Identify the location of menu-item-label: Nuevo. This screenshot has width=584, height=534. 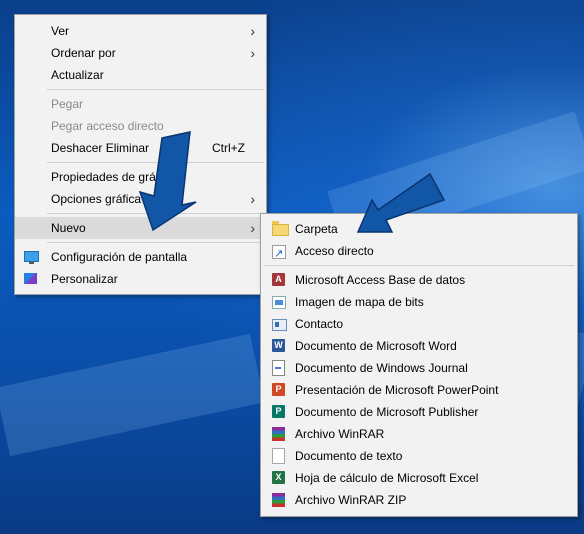
(68, 228).